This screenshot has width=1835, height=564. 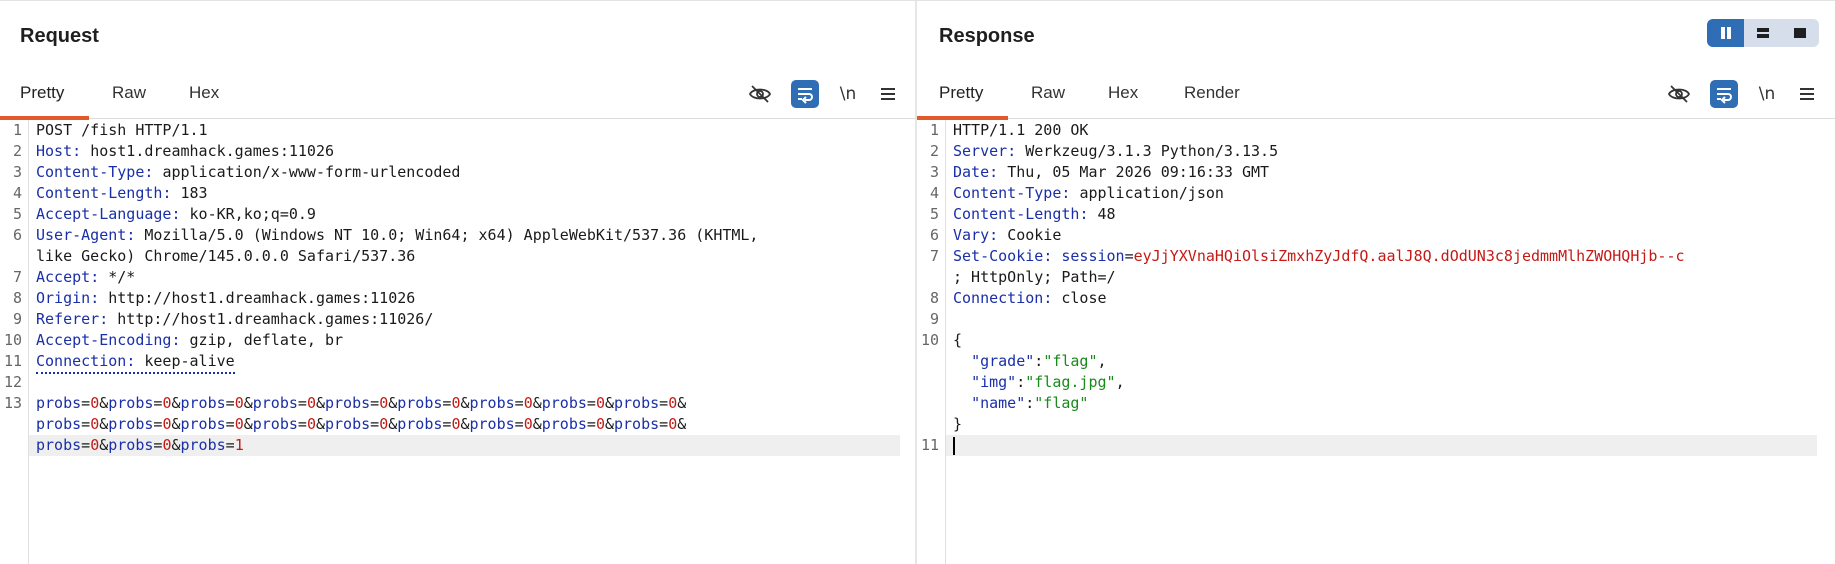 What do you see at coordinates (1009, 130) in the screenshot?
I see `code-line: 1 HTTP/1.1 200 OK` at bounding box center [1009, 130].